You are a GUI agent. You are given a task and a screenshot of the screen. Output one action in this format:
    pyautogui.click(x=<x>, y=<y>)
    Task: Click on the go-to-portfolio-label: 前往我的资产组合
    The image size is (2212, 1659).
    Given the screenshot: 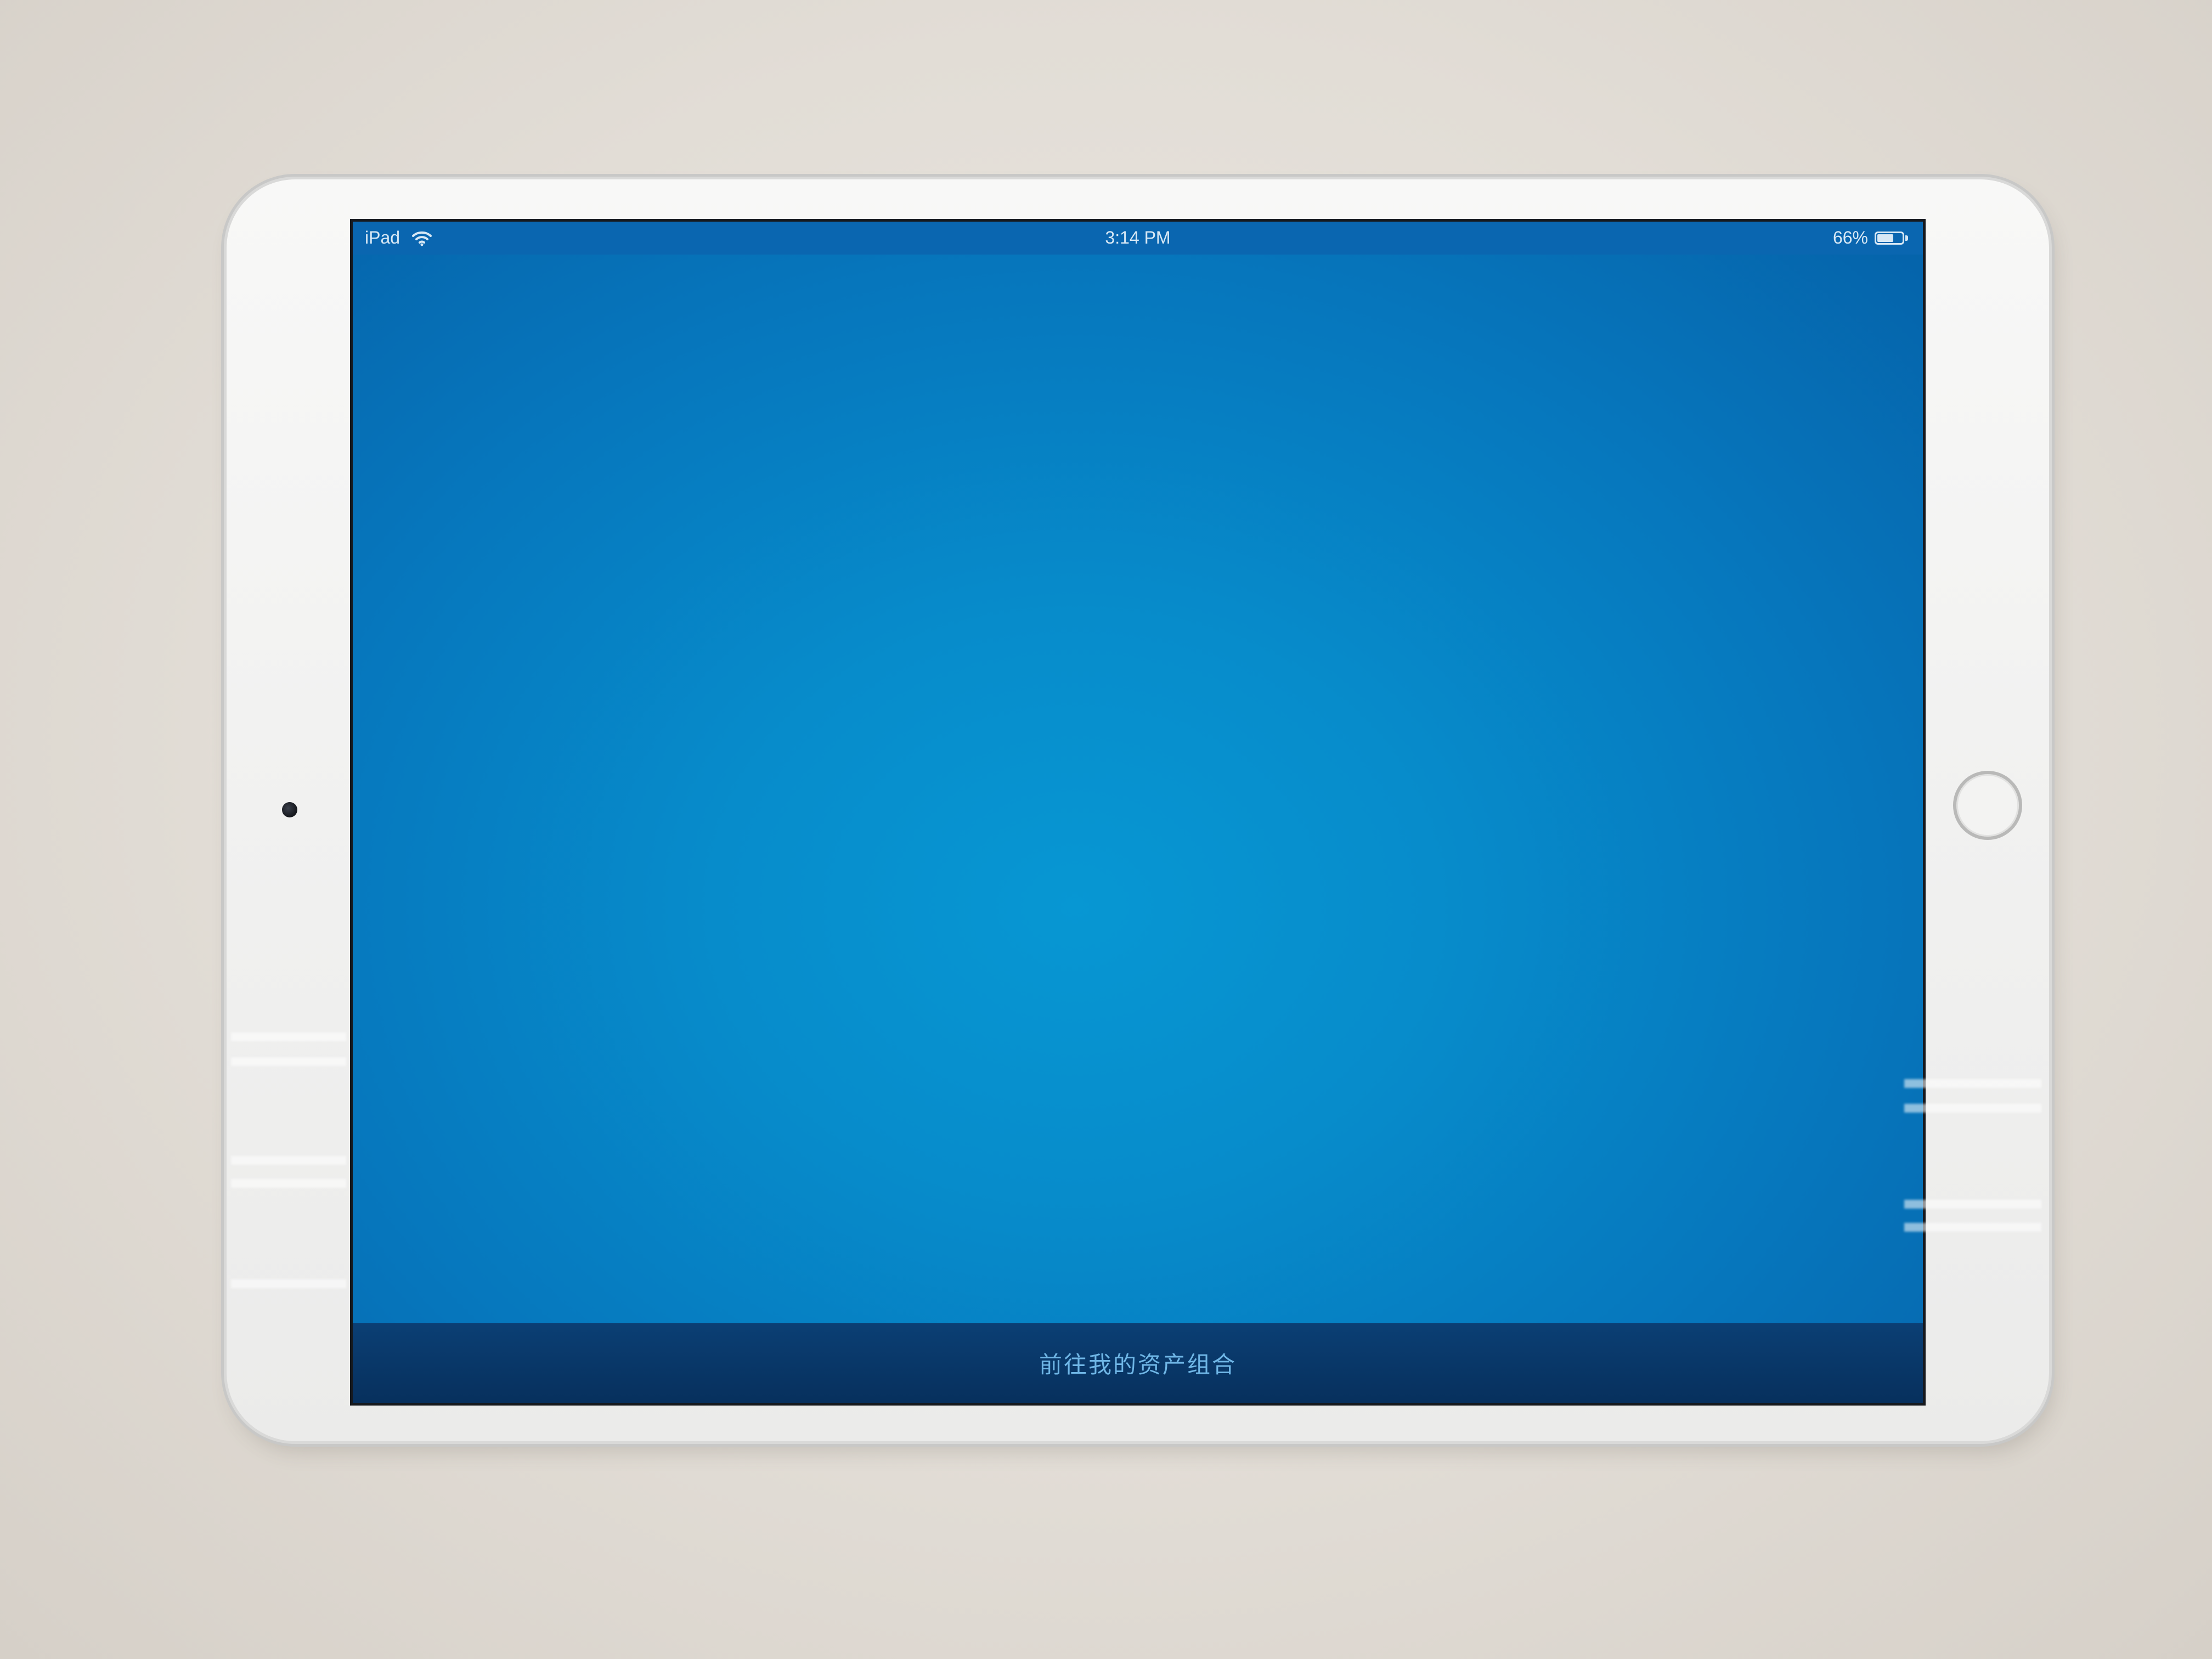 What is the action you would take?
    pyautogui.click(x=1138, y=1365)
    